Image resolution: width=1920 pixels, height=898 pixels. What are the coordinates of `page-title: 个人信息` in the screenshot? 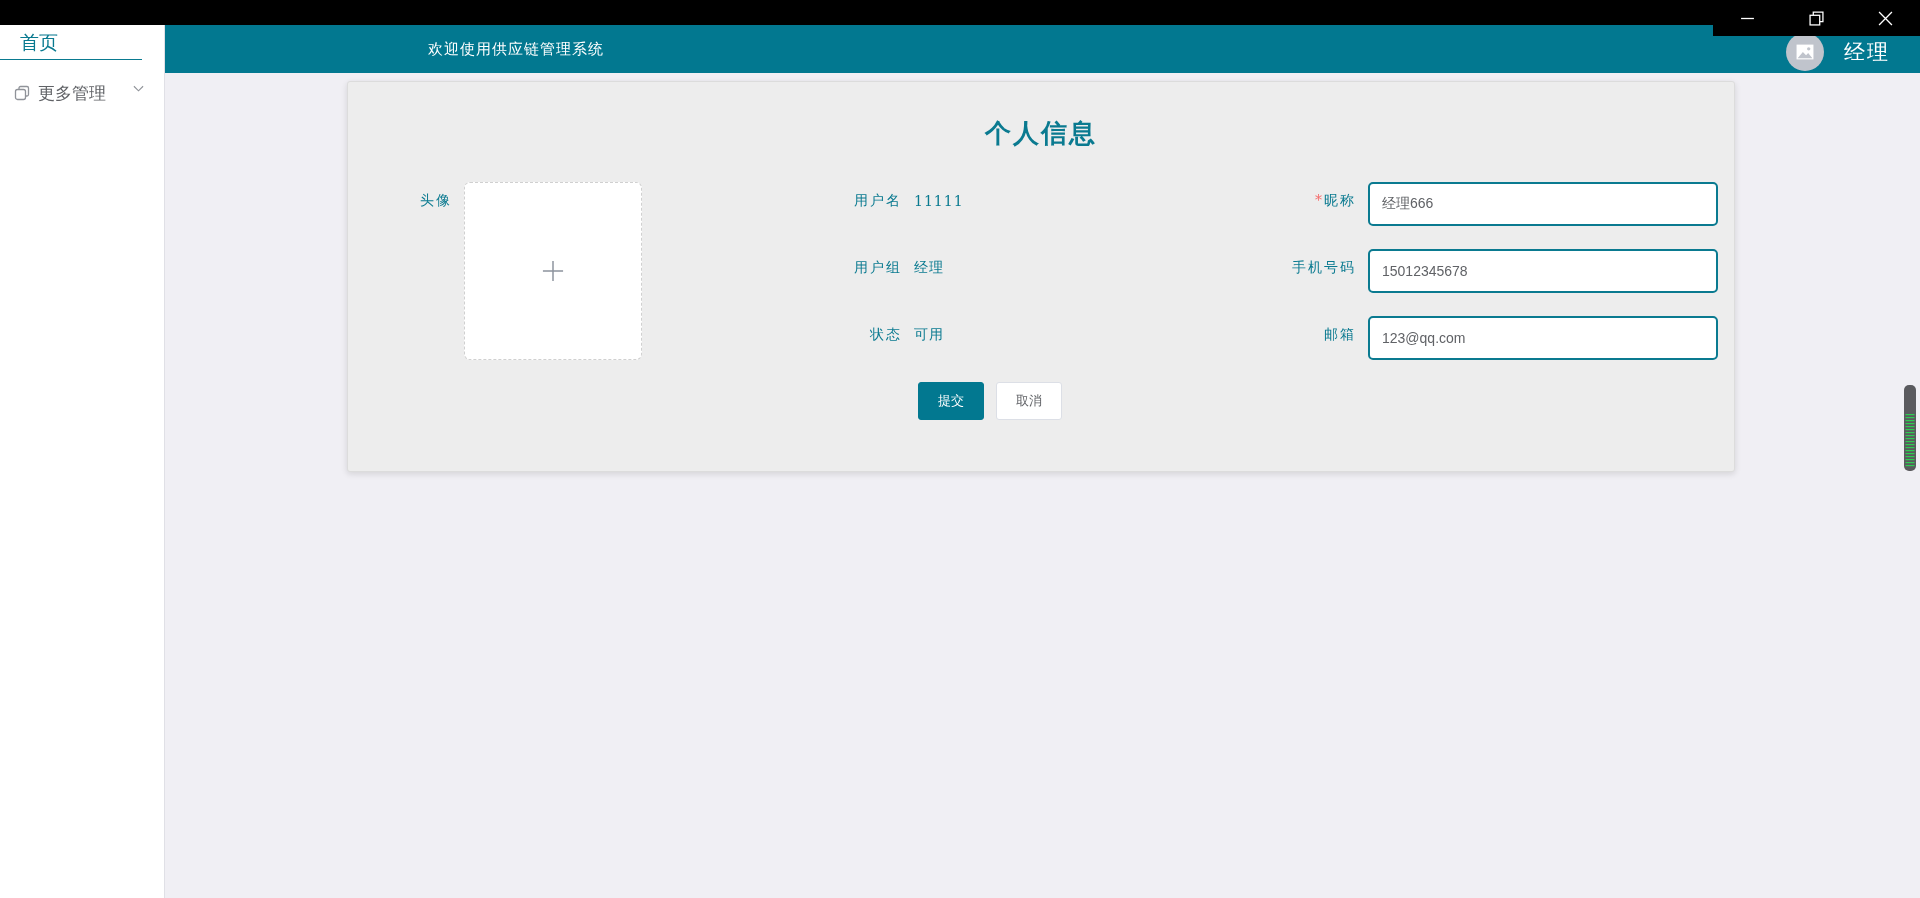 It's located at (1041, 133).